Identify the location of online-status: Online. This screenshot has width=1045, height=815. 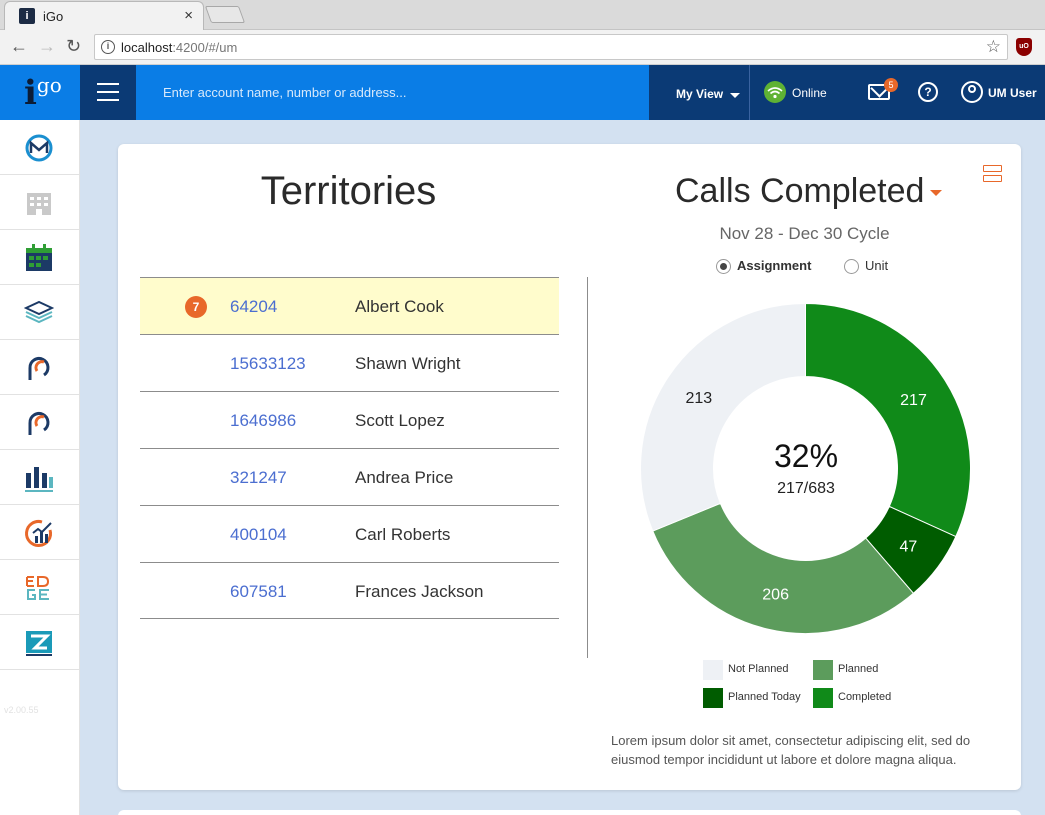
(809, 93).